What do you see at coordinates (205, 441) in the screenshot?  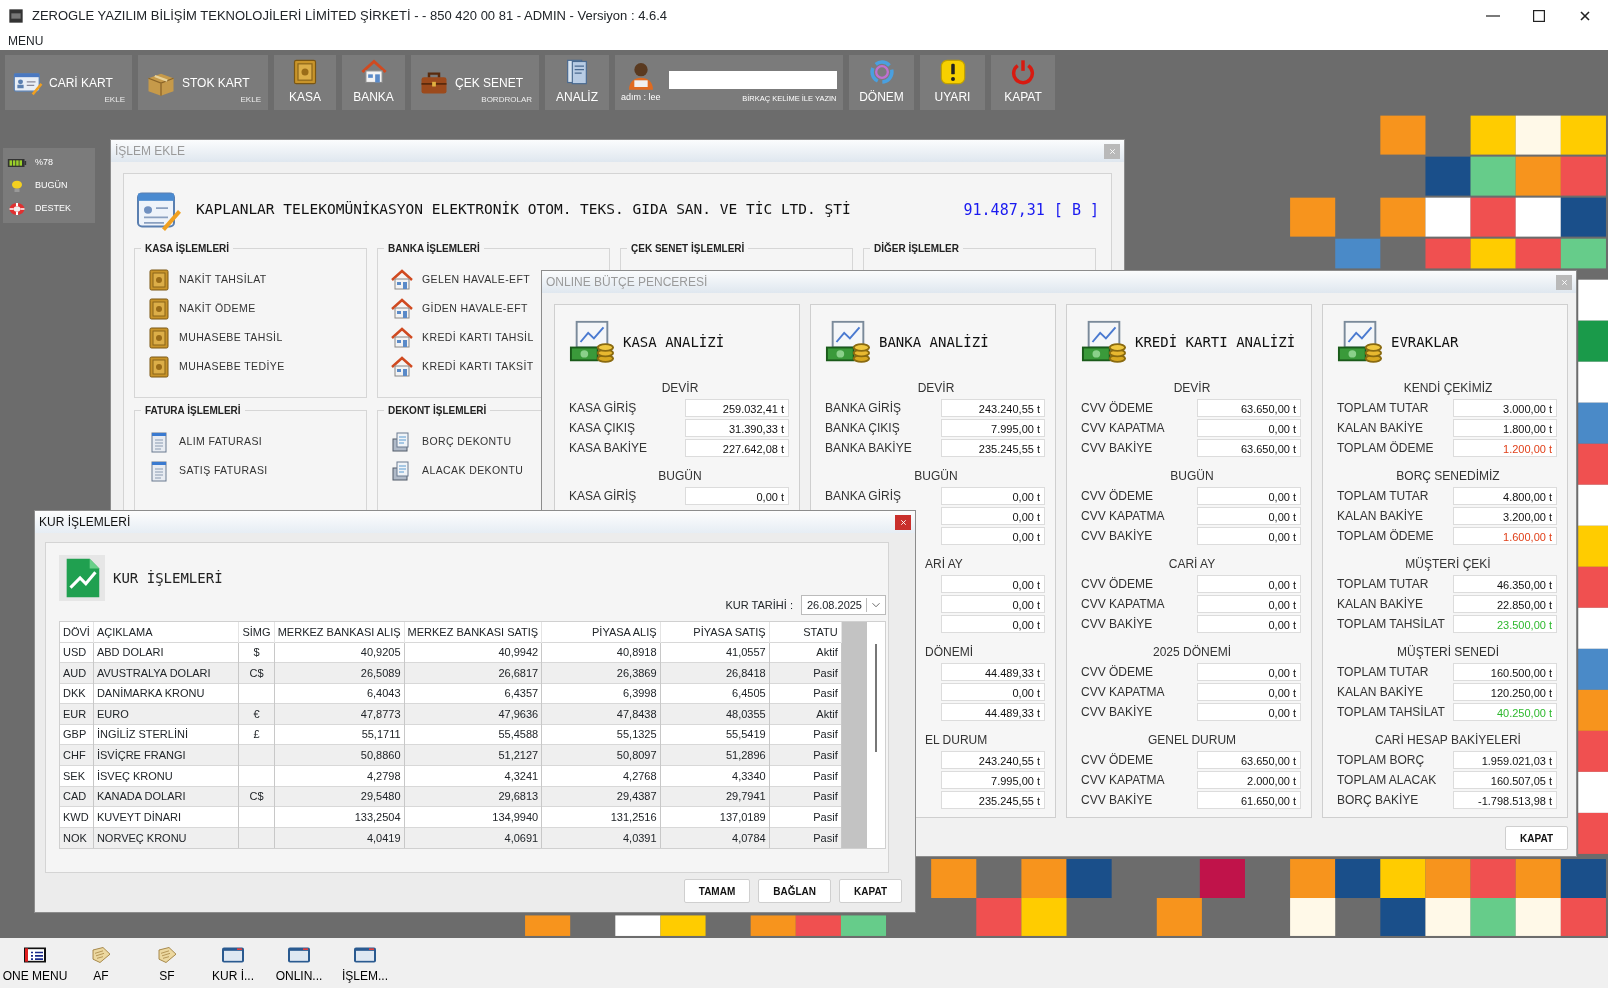 I see `action-link: ALIM FATURASI` at bounding box center [205, 441].